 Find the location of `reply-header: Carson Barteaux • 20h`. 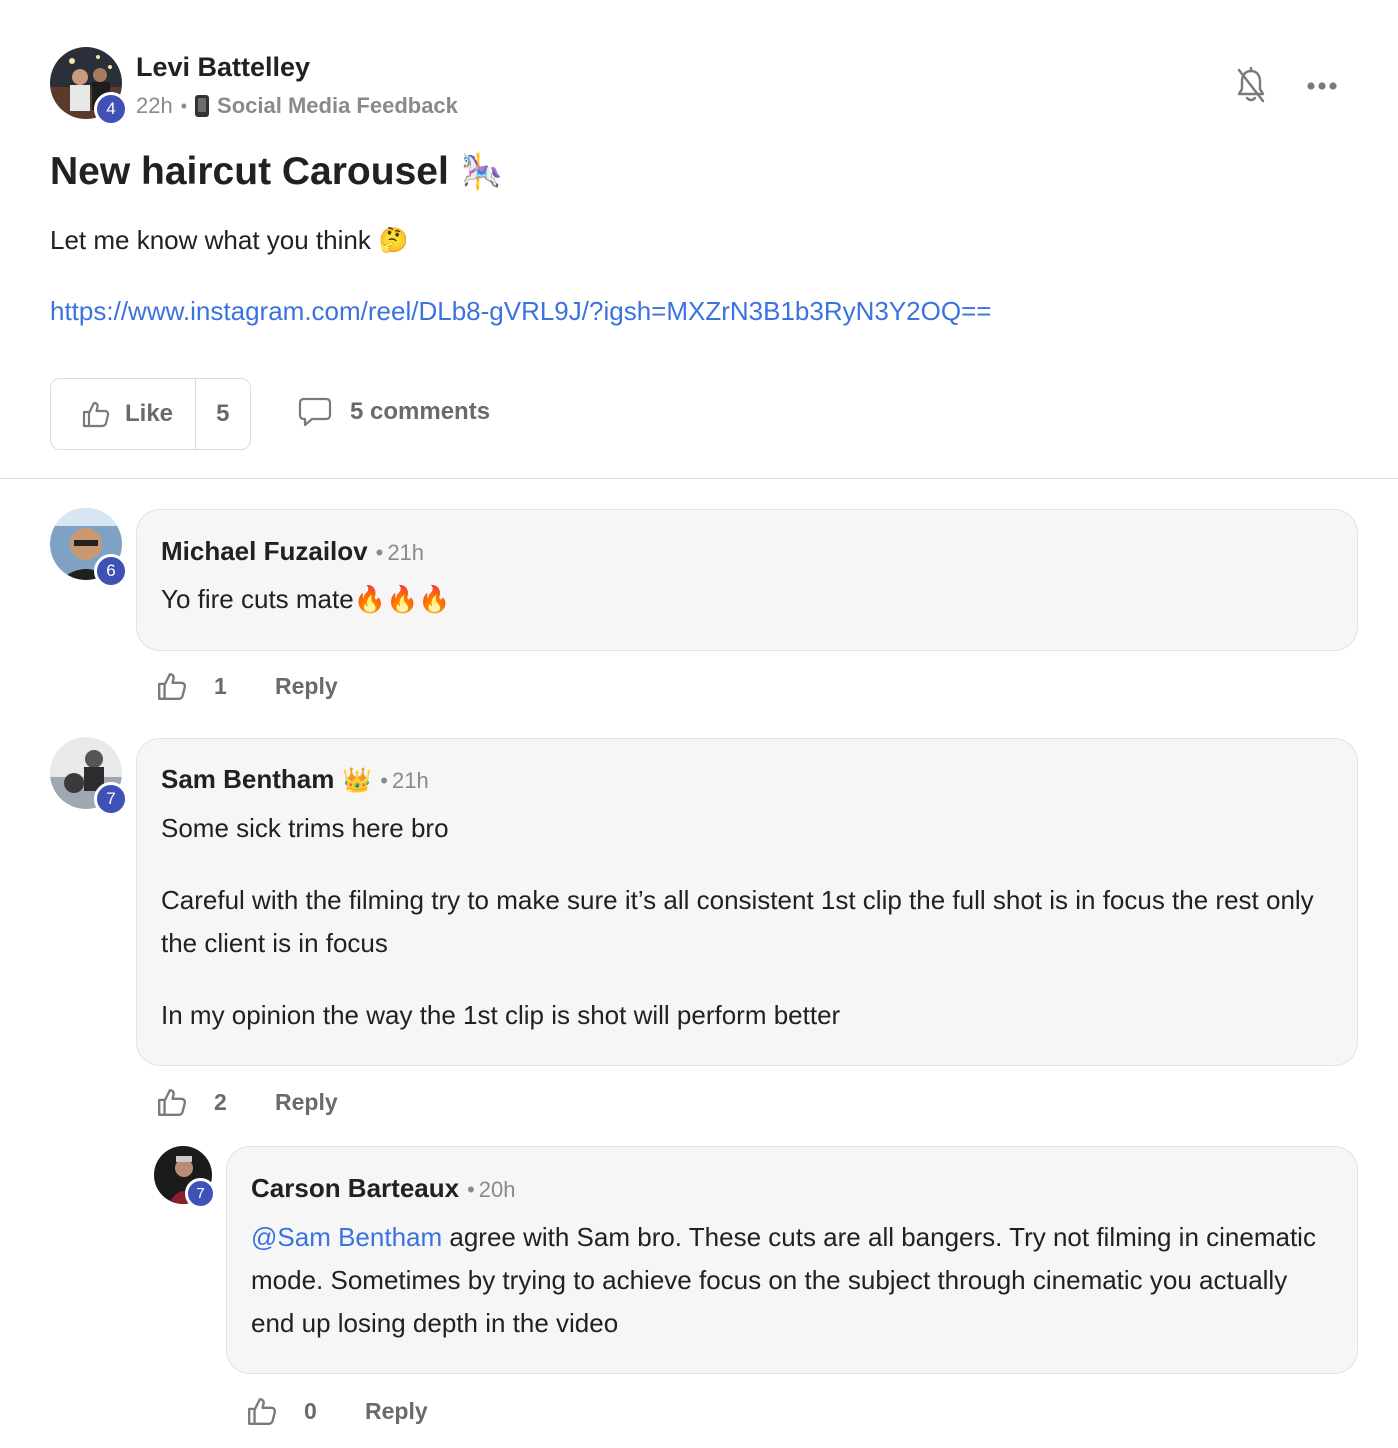

reply-header: Carson Barteaux • 20h is located at coordinates (383, 1188).